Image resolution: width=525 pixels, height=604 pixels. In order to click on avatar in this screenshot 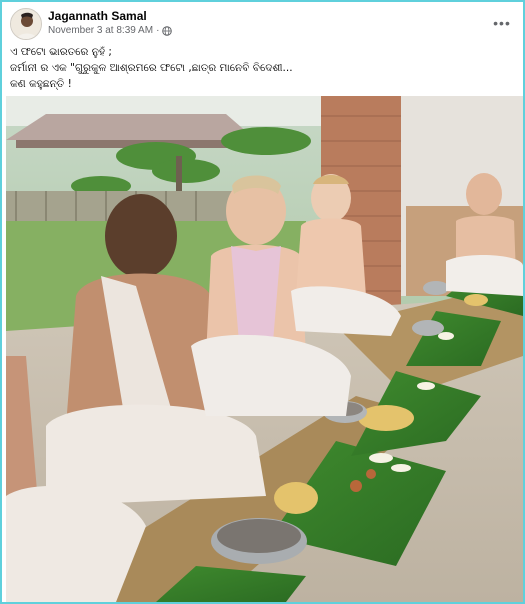, I will do `click(26, 24)`.